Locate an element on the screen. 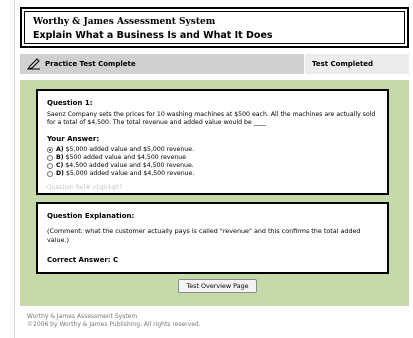 The width and height of the screenshot is (413, 338). answer-text: $5,000 added value and $4,500 revenue. is located at coordinates (130, 173).